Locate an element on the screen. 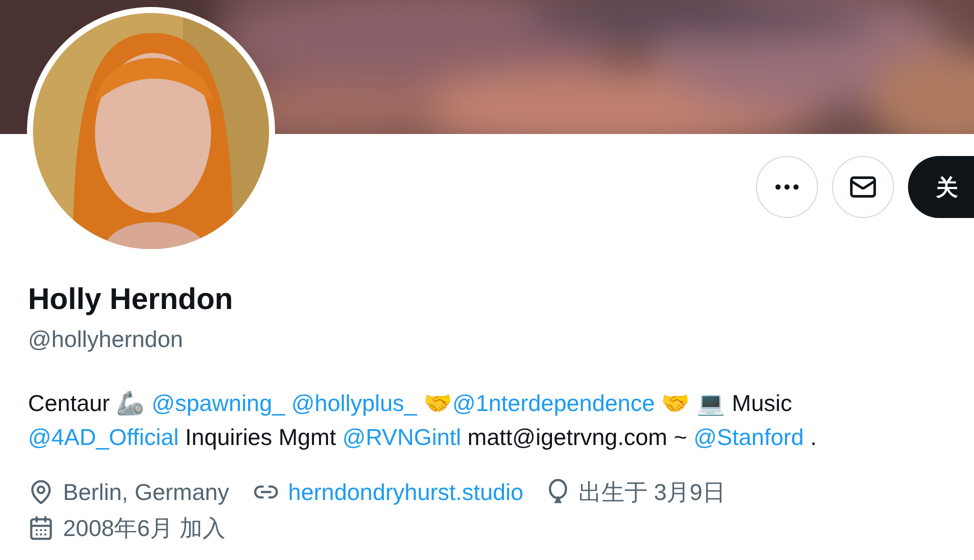  bio-text: Centaur 🦾 @spawning_ @hollyplus_ 🤝@1nterdependence 🤝 💻 Music @4AD_Official Inquiries Mgmt @RVNGintl matt@igetrvng.com ~ @Stanford . is located at coordinates (423, 420).